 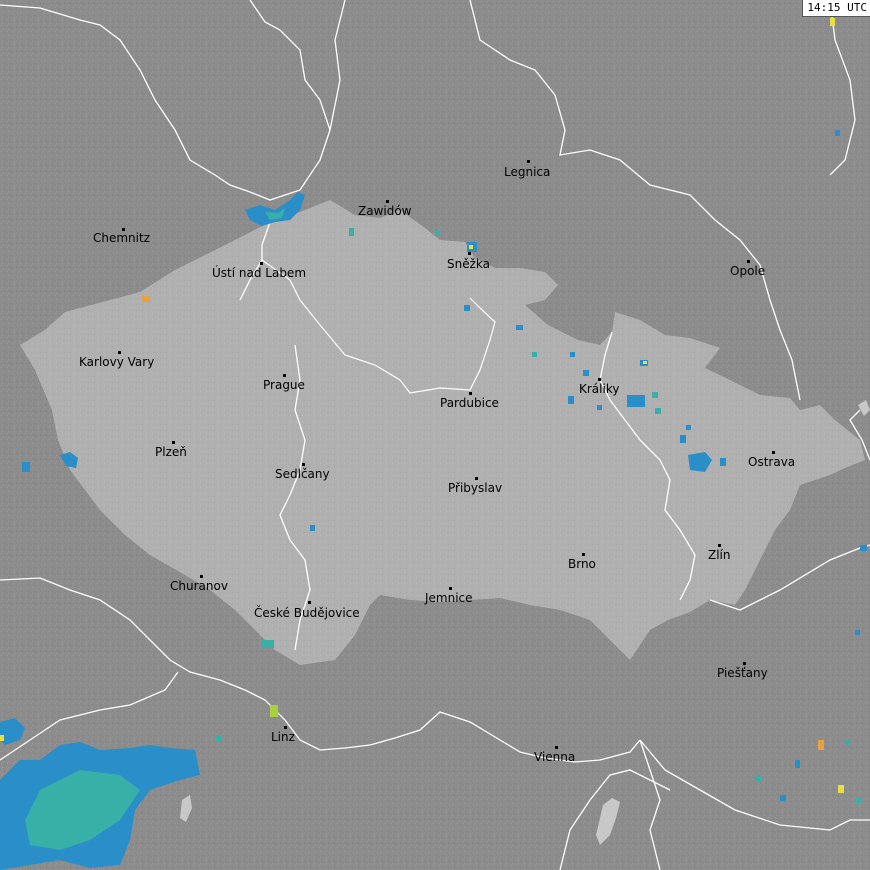 What do you see at coordinates (555, 757) in the screenshot?
I see `city-label: Vienna` at bounding box center [555, 757].